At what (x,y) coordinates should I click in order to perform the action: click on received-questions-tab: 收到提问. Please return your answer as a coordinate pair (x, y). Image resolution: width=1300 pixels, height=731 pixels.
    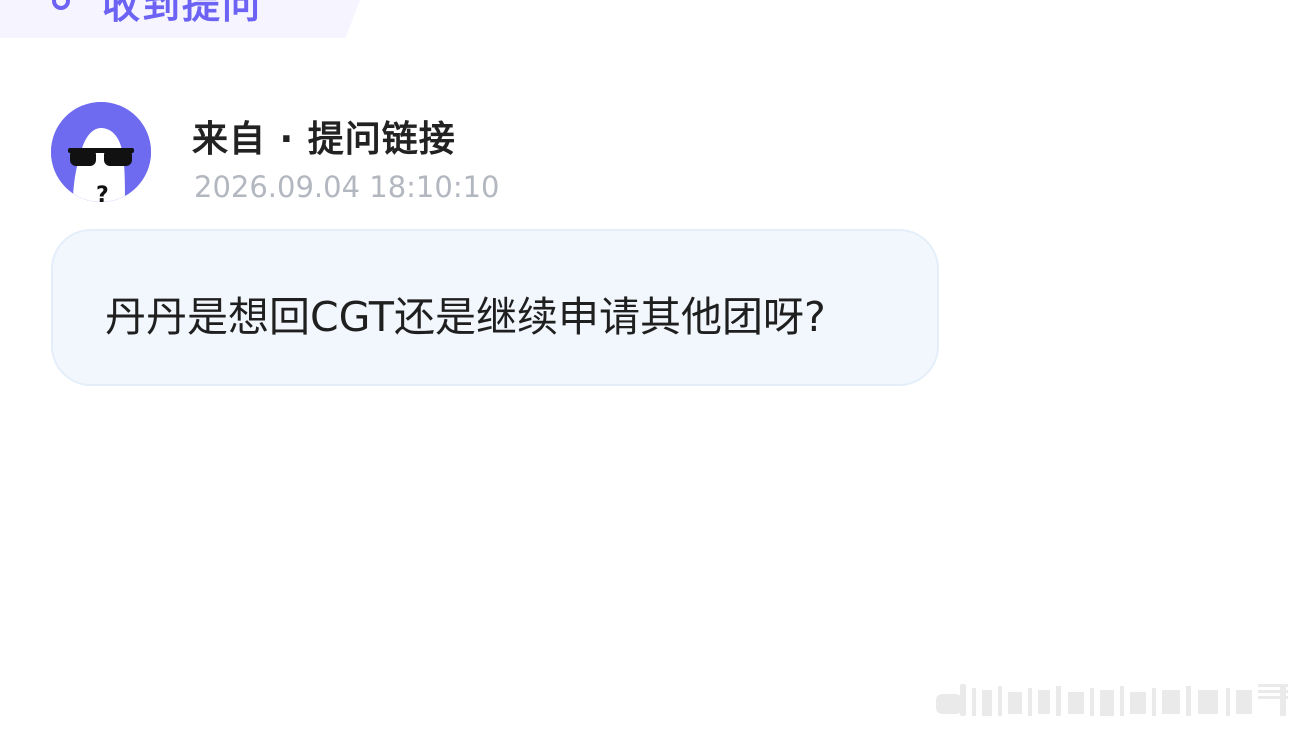
    Looking at the image, I should click on (180, 19).